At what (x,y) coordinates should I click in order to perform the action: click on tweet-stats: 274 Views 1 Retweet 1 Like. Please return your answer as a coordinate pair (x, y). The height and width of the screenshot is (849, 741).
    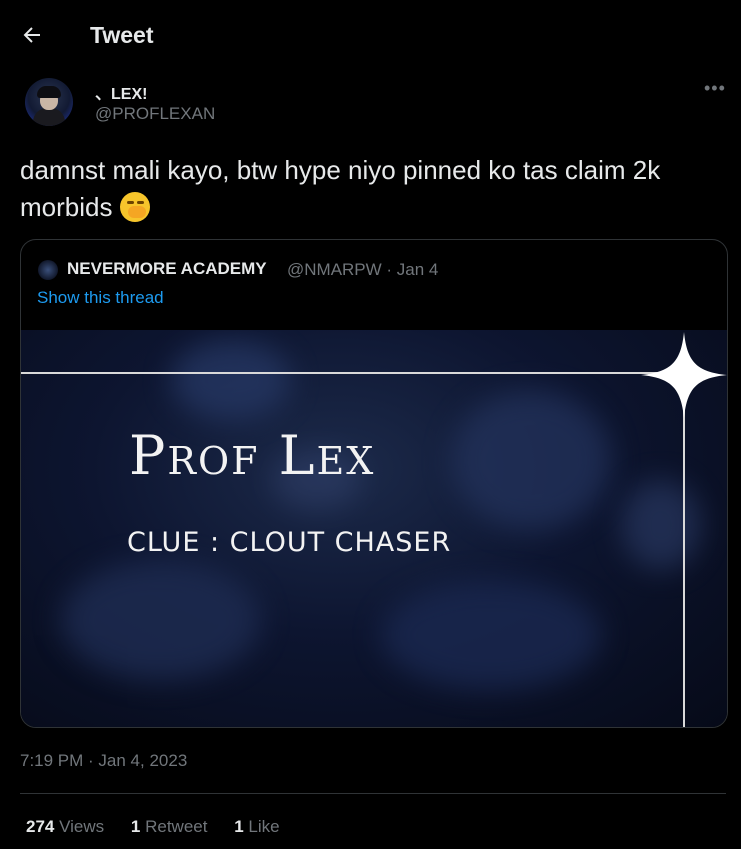
    Looking at the image, I should click on (164, 827).